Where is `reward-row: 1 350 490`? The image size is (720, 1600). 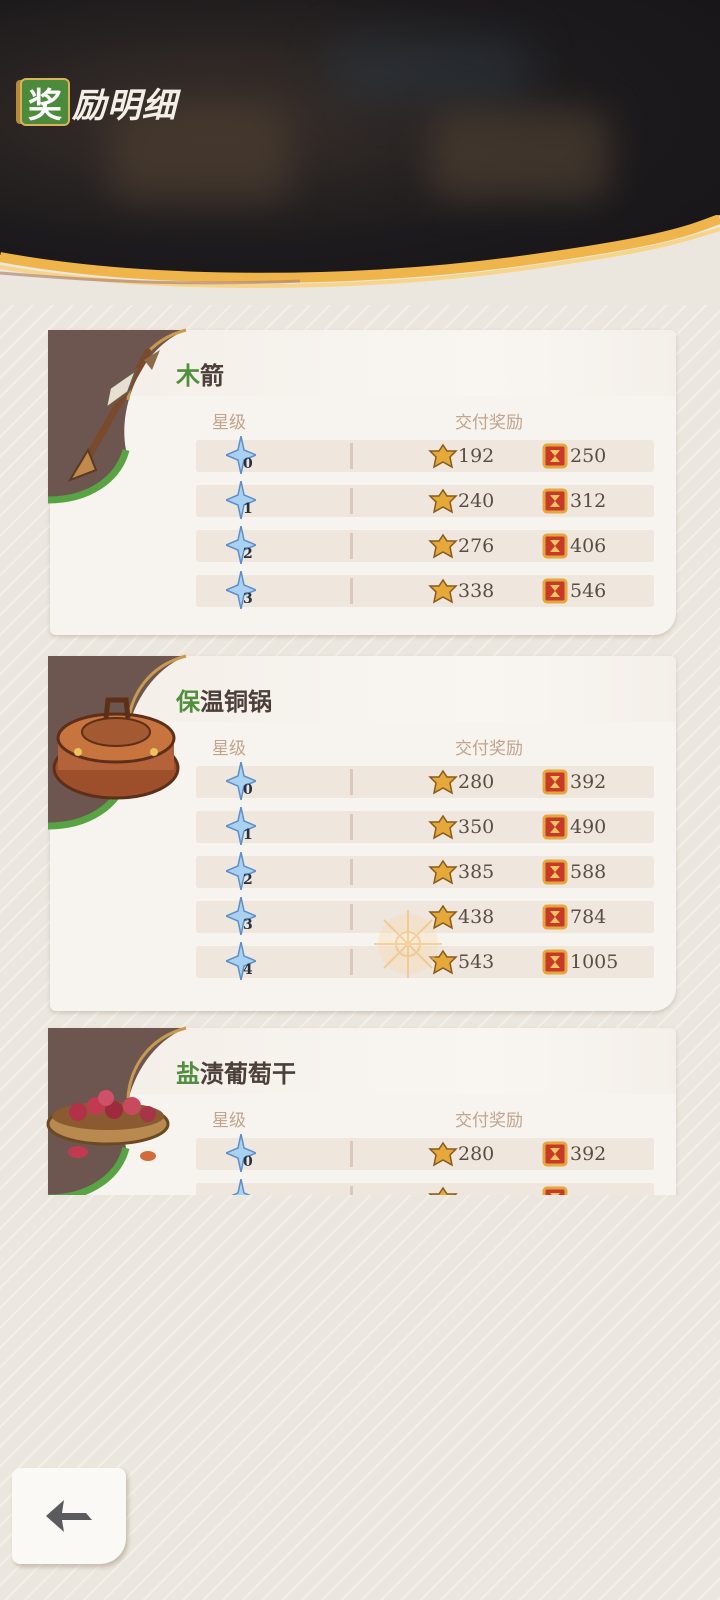 reward-row: 1 350 490 is located at coordinates (425, 826).